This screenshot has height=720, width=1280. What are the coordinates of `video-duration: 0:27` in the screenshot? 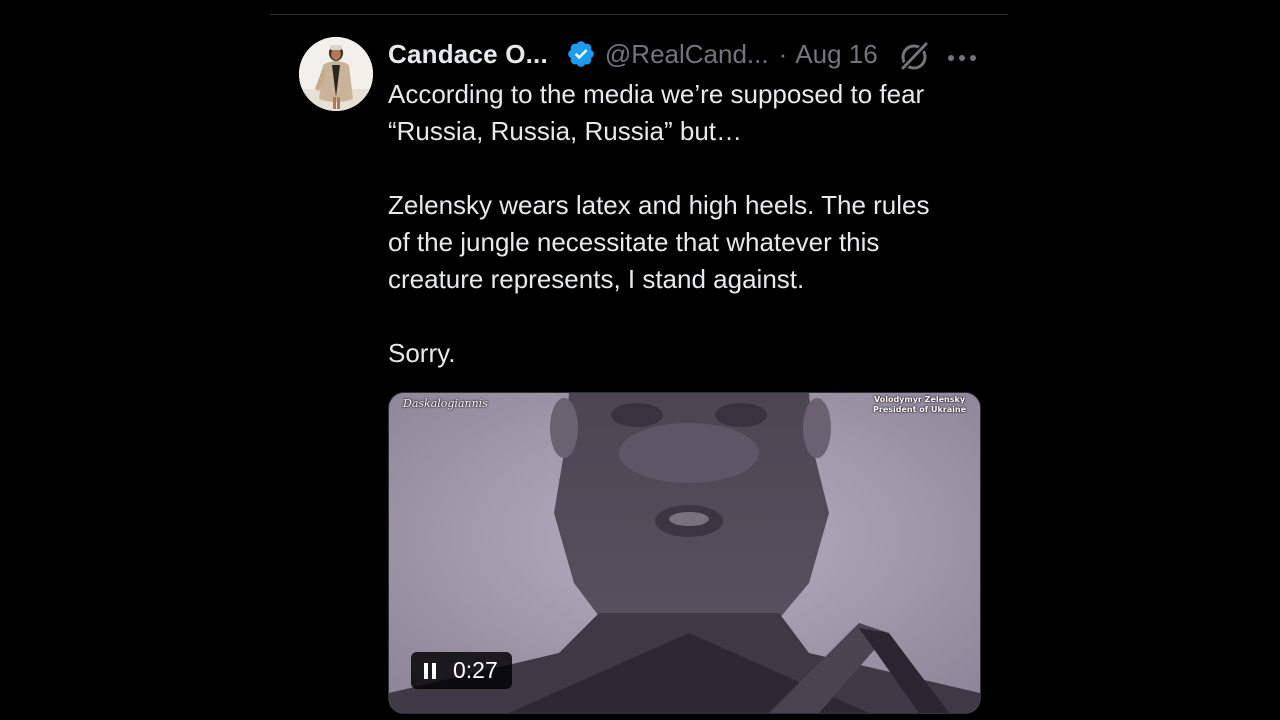 It's located at (475, 670).